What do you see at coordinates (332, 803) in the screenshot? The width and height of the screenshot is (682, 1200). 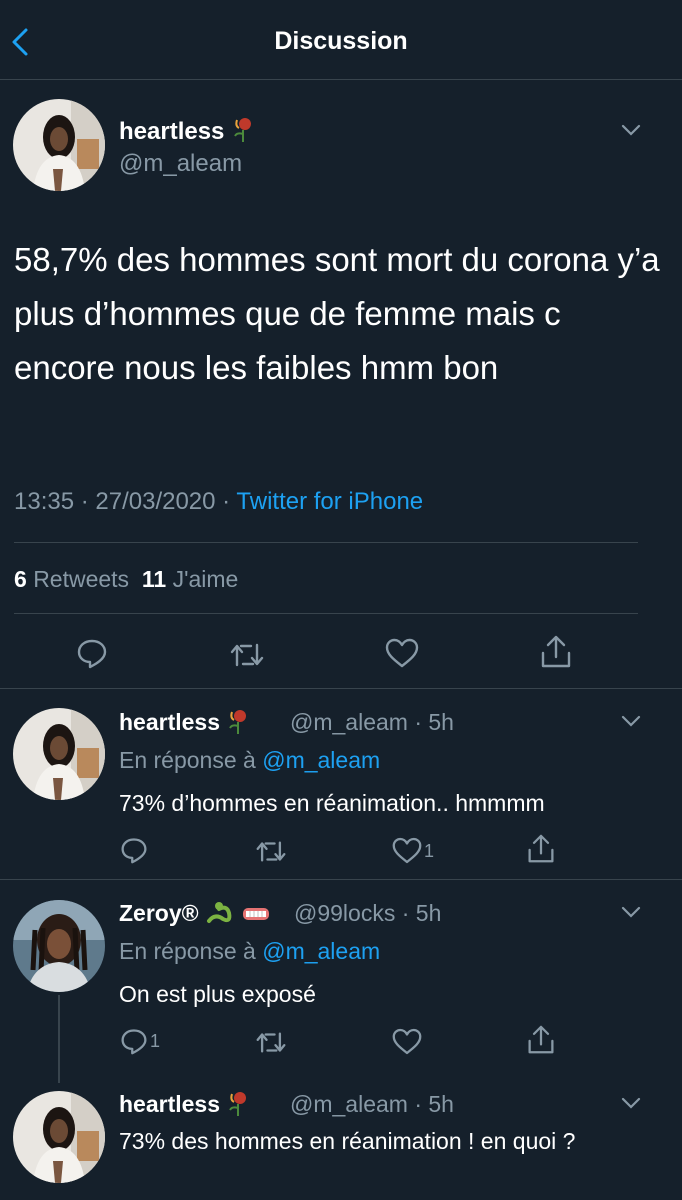 I see `reply-text: 73% d’hommes en réanimation.. hmmmm` at bounding box center [332, 803].